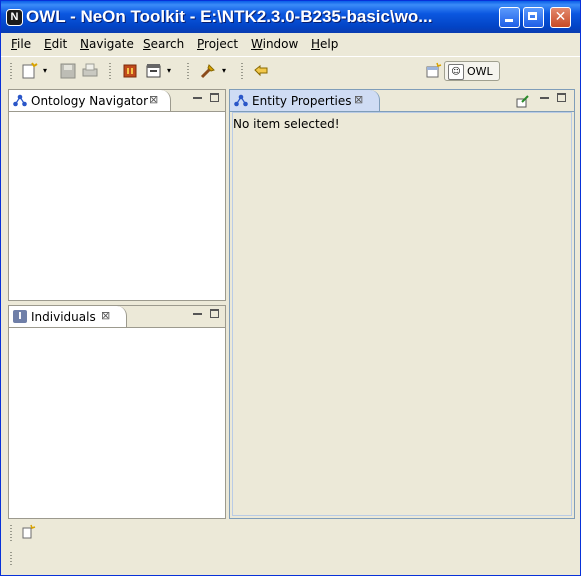  What do you see at coordinates (167, 44) in the screenshot?
I see `menu-label: earch` at bounding box center [167, 44].